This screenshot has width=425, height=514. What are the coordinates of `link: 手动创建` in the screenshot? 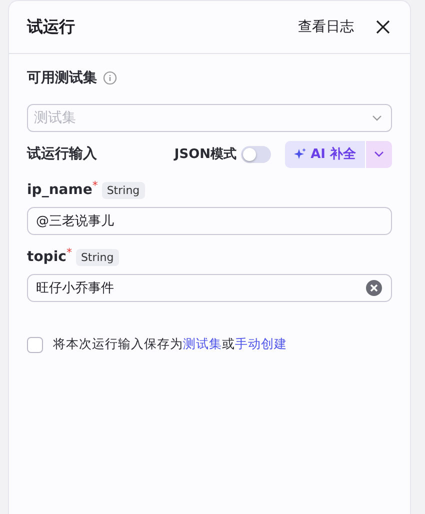 It's located at (261, 343).